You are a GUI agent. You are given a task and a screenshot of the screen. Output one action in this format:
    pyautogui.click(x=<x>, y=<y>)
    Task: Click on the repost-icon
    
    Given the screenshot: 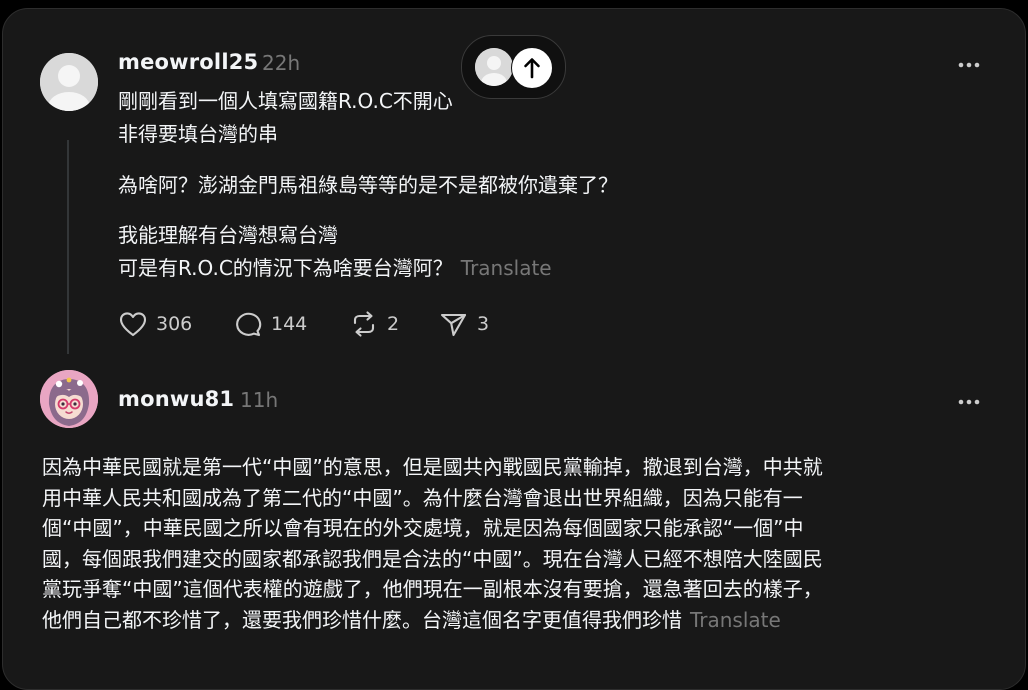 What is the action you would take?
    pyautogui.click(x=364, y=324)
    